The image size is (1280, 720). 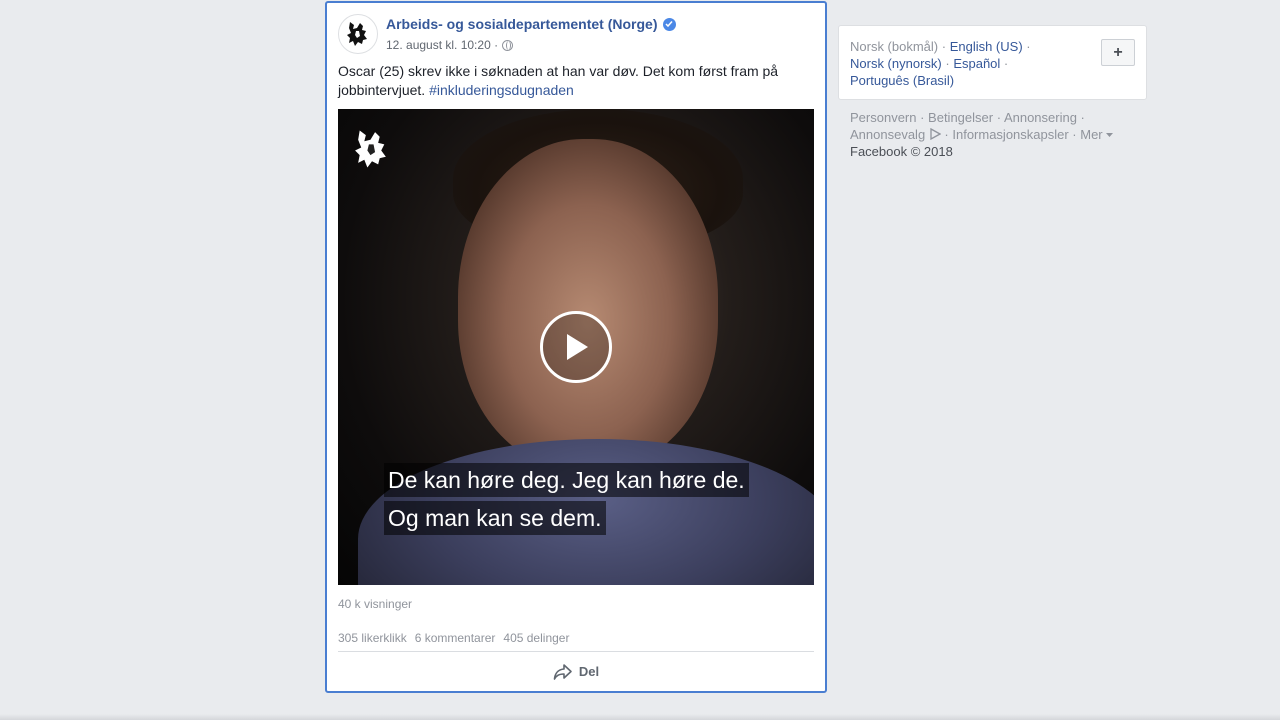 I want to click on video-frame-face, so click(x=588, y=304).